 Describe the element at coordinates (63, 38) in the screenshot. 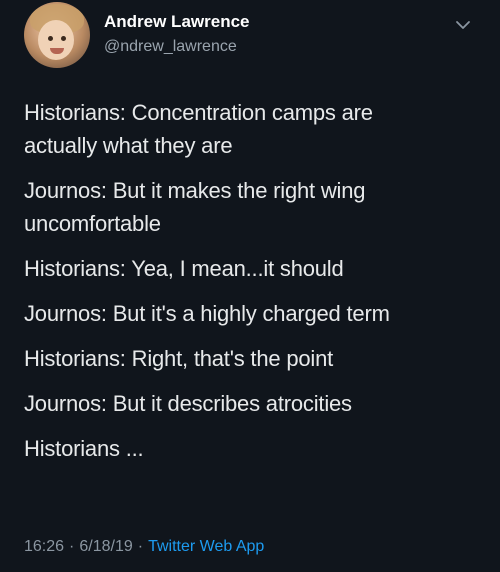

I see `avatar-eye-right` at that location.